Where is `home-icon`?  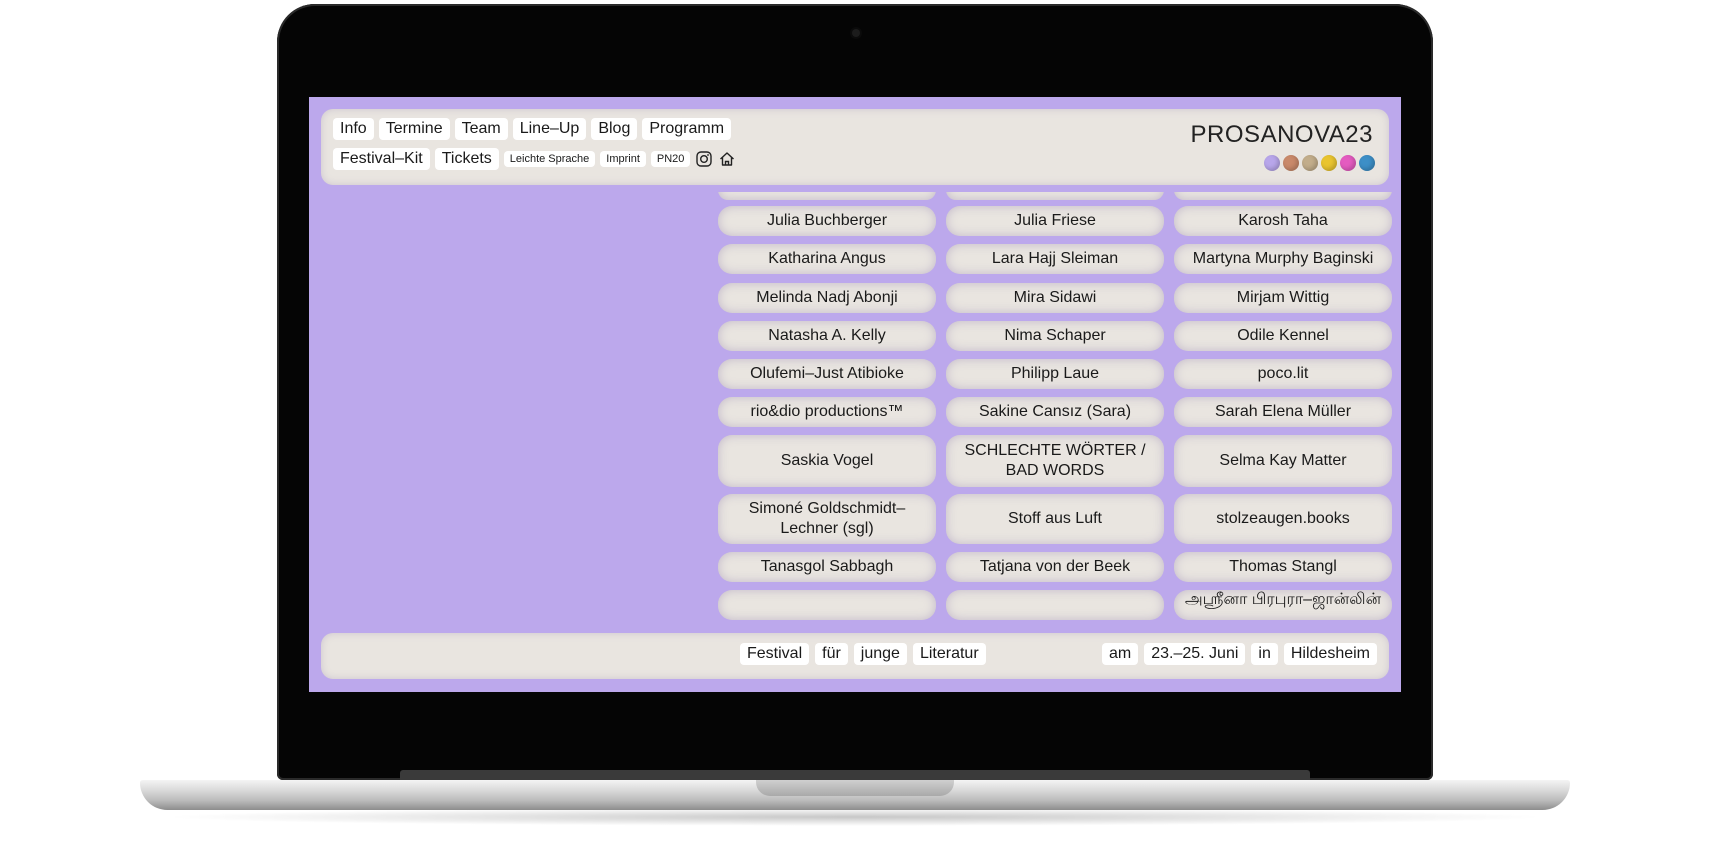
home-icon is located at coordinates (727, 159).